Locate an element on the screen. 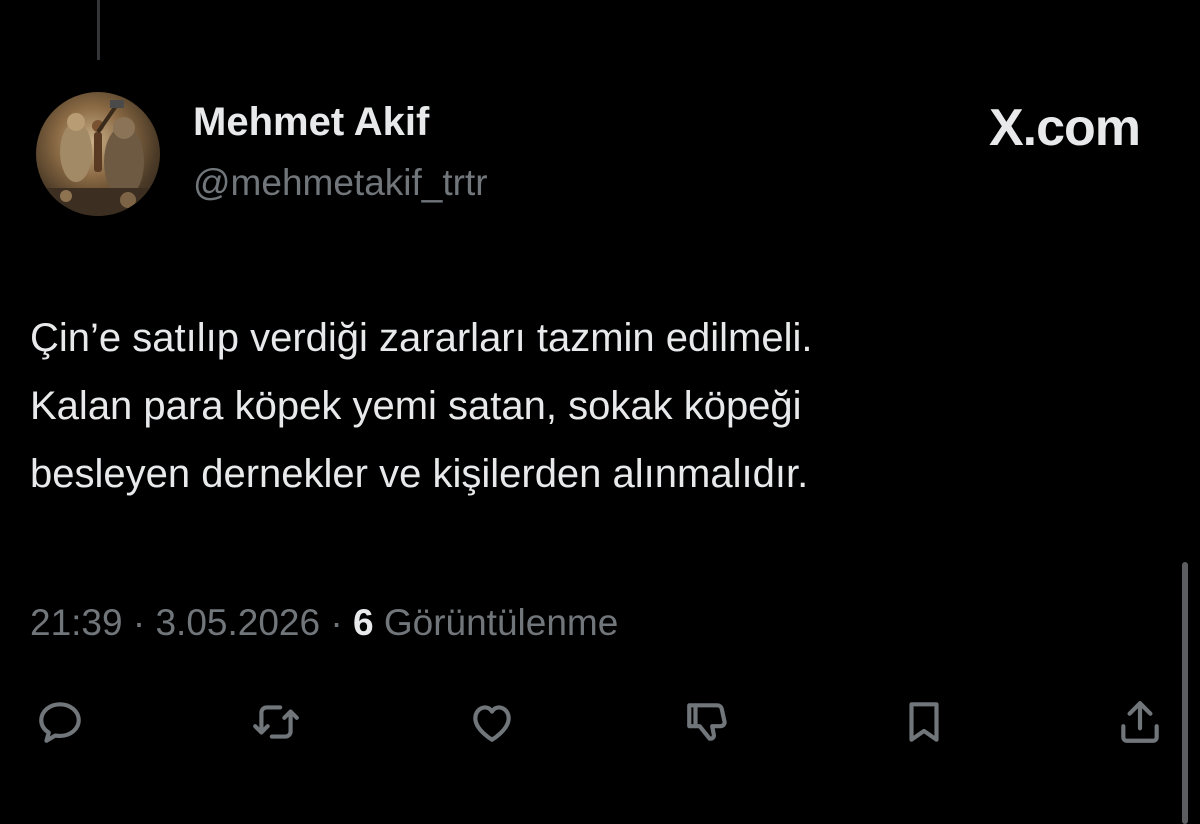 The image size is (1200, 824). author-handle: @mehmetakif_trtr is located at coordinates (340, 183).